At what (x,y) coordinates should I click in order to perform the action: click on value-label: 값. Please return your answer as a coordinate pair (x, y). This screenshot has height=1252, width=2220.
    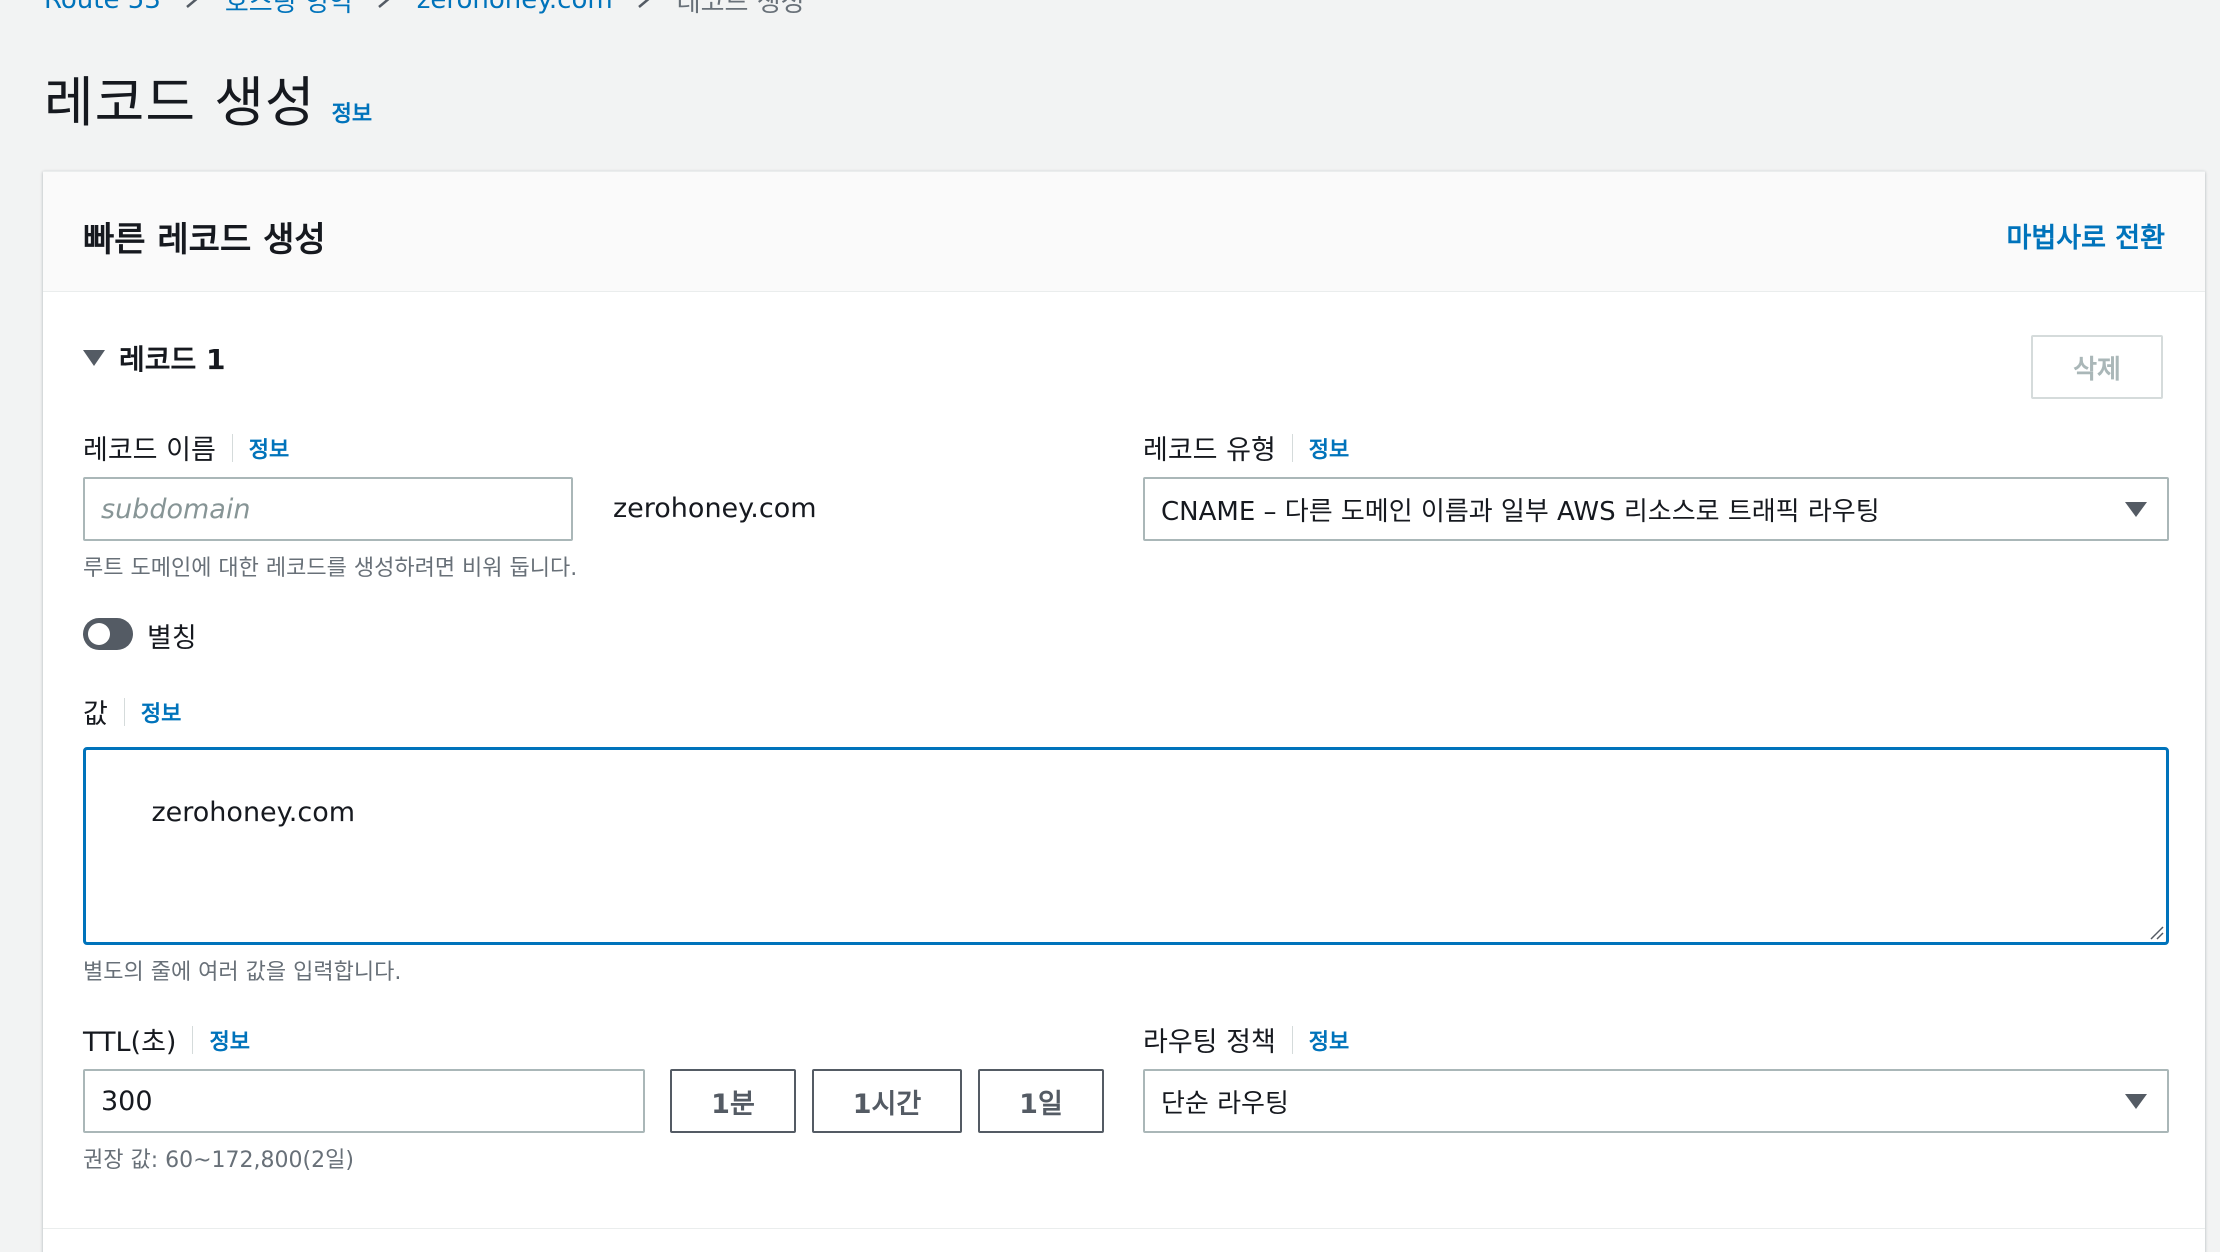
    Looking at the image, I should click on (95, 714).